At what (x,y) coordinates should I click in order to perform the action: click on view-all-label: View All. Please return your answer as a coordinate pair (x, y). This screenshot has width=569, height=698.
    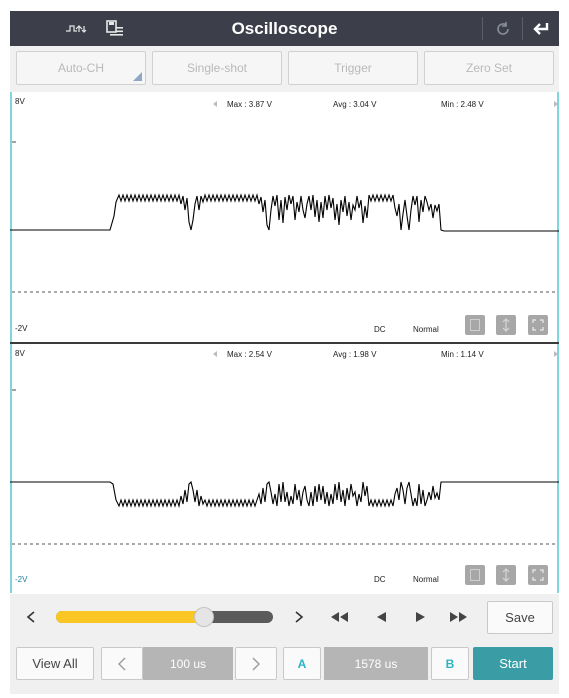
    Looking at the image, I should click on (55, 663).